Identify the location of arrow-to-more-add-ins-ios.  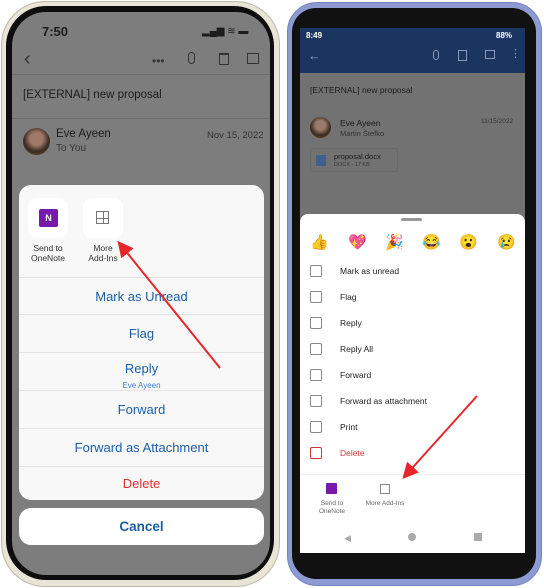
(169, 304).